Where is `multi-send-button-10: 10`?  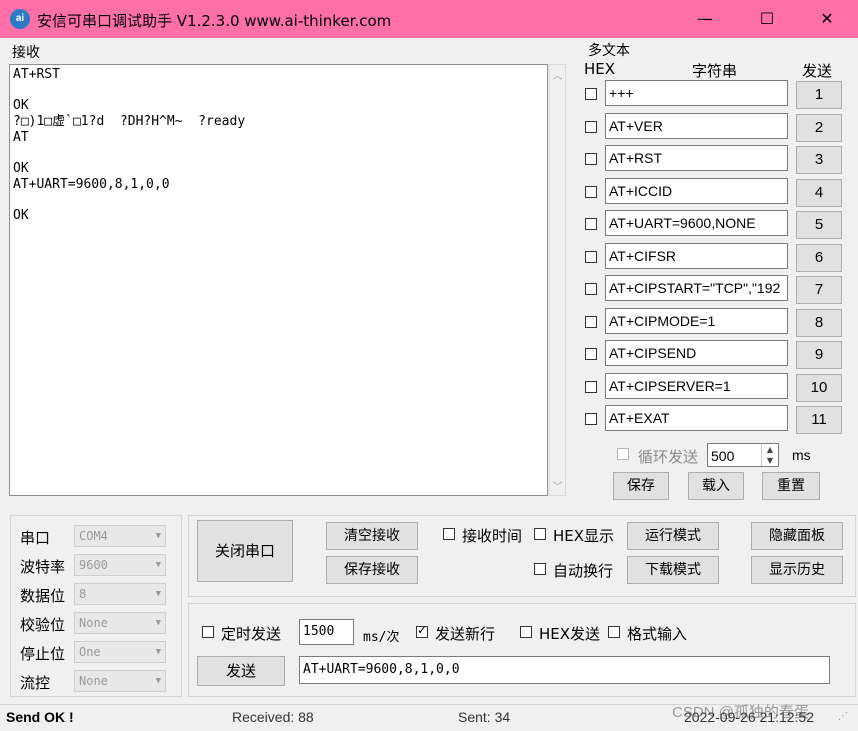 multi-send-button-10: 10 is located at coordinates (819, 387).